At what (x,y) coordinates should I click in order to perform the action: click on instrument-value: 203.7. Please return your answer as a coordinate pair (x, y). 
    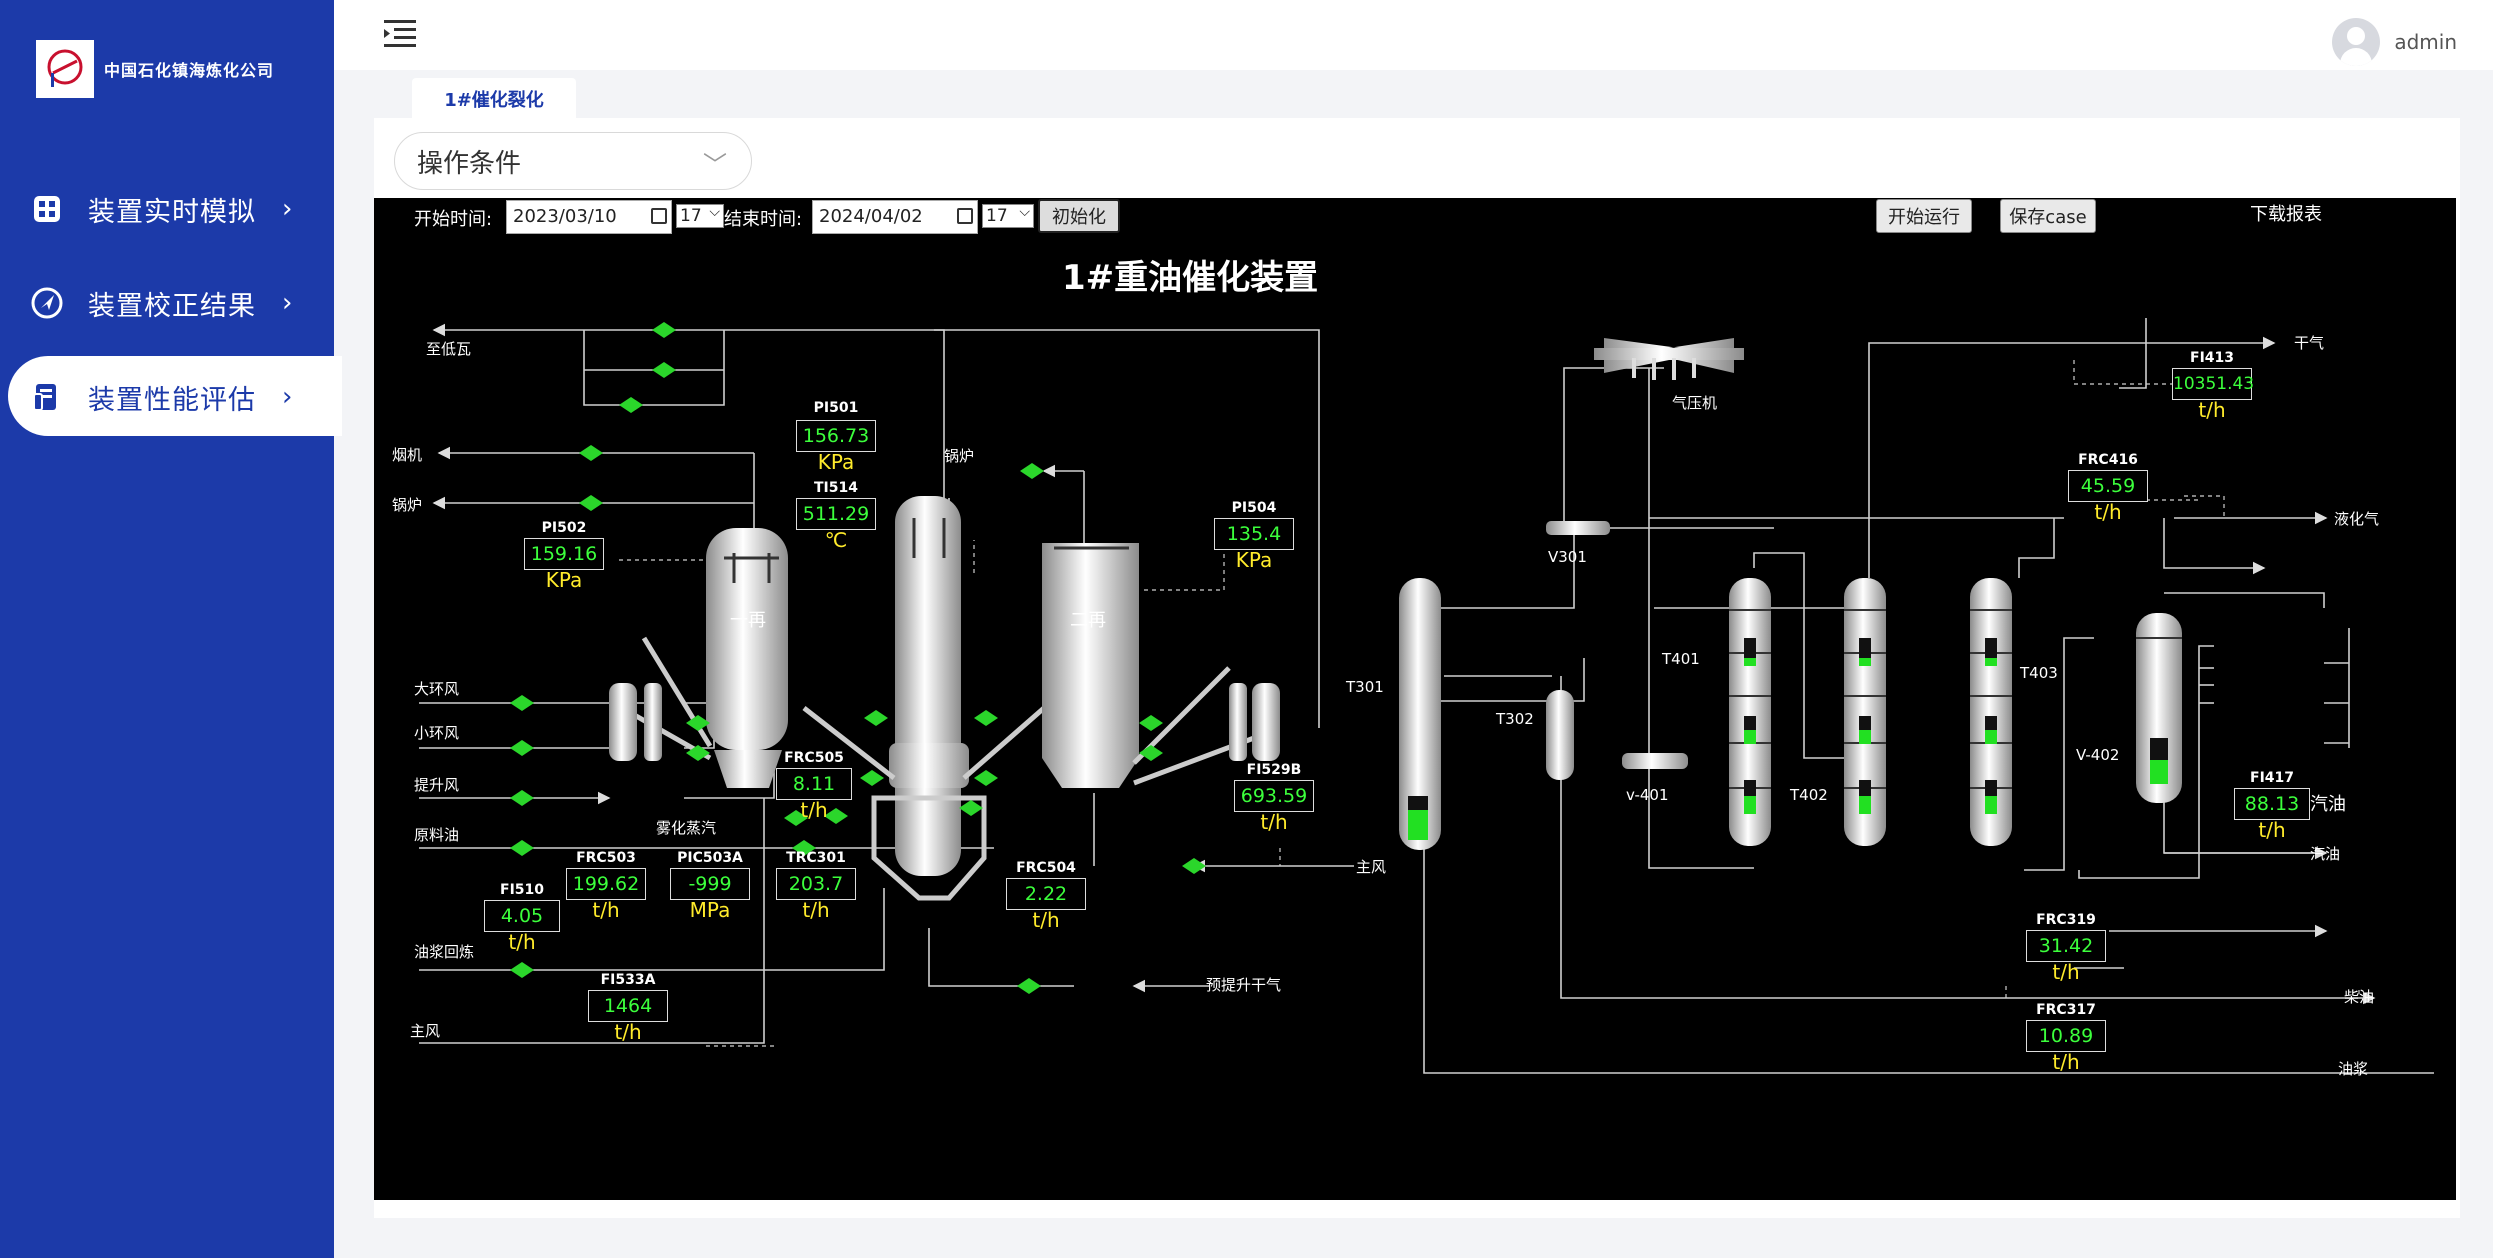
    Looking at the image, I should click on (816, 884).